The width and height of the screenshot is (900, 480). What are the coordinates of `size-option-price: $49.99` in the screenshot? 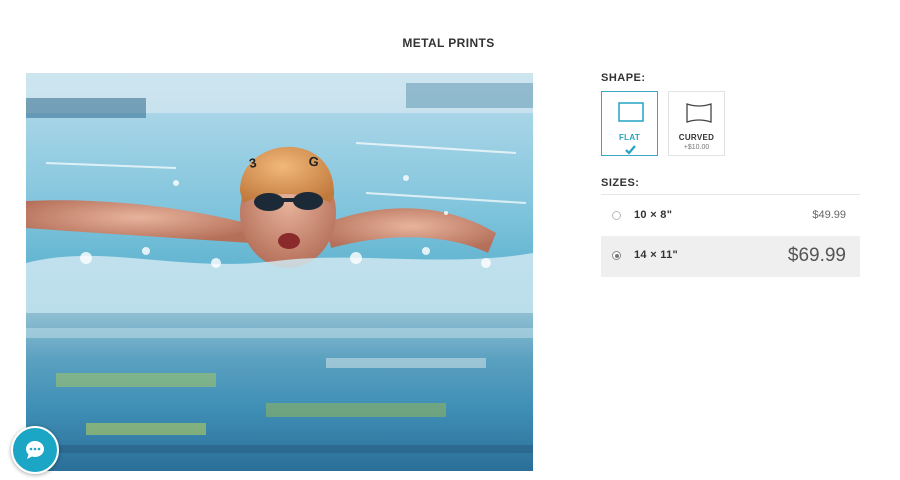 It's located at (829, 215).